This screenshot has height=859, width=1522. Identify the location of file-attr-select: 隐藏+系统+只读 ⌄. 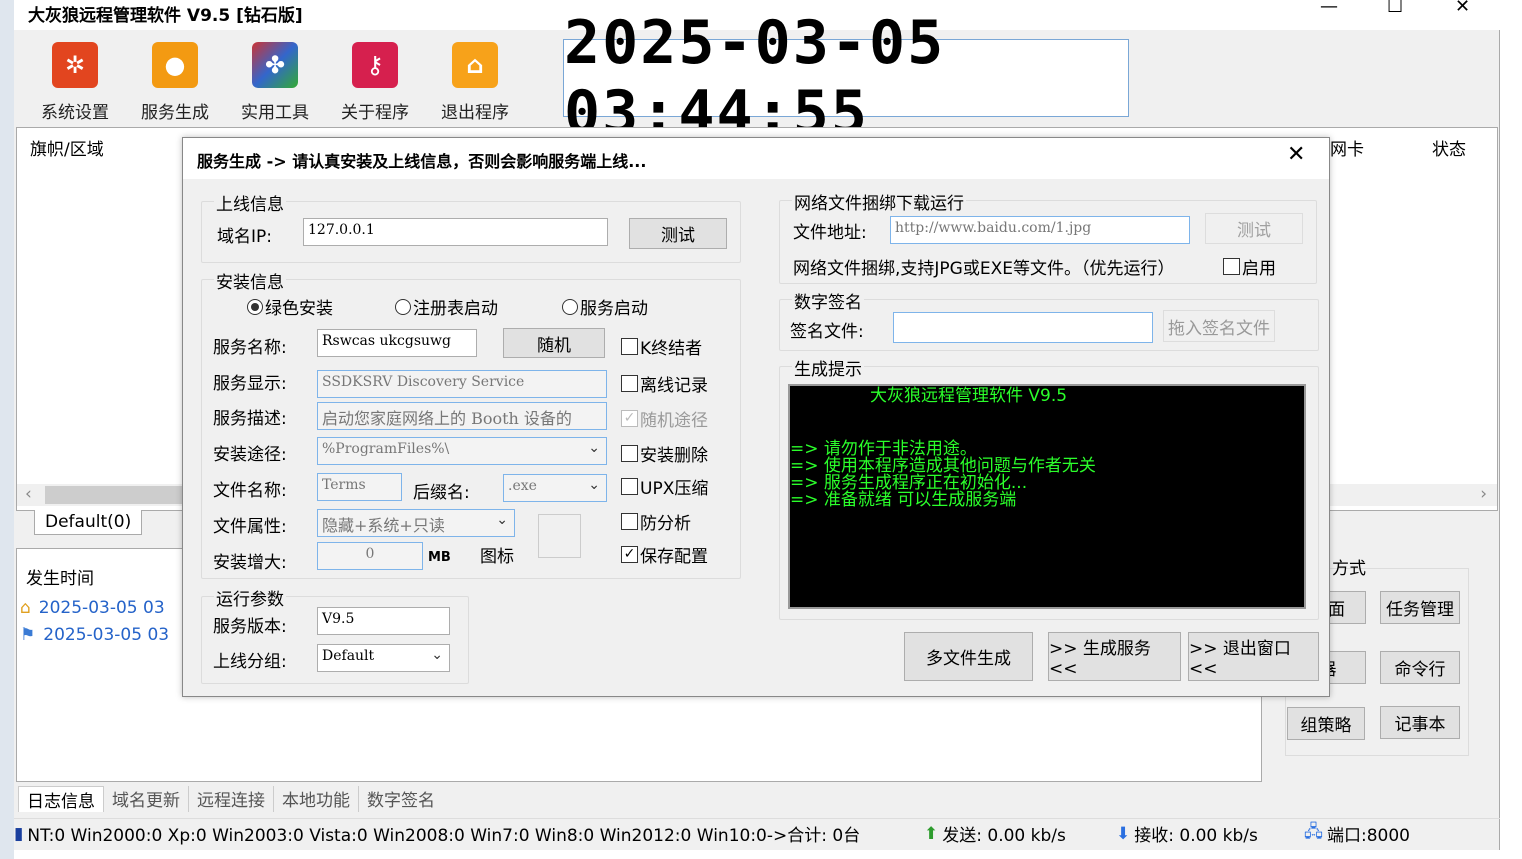
(416, 523).